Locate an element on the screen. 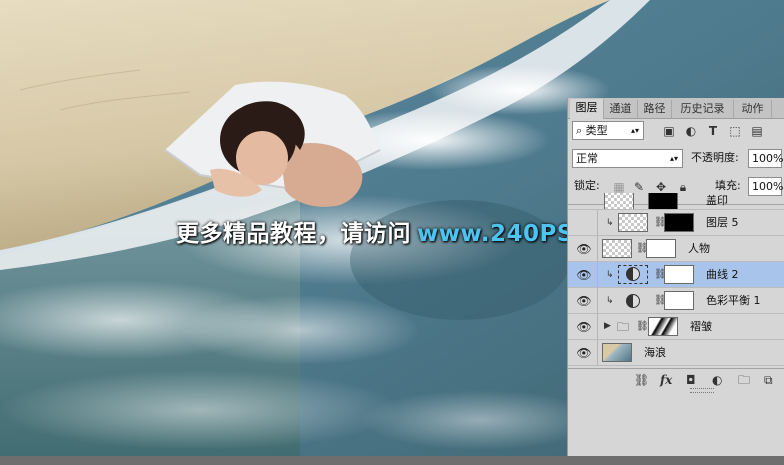  filter-kind-select: ⌕ 类型 ▴▾ is located at coordinates (608, 130).